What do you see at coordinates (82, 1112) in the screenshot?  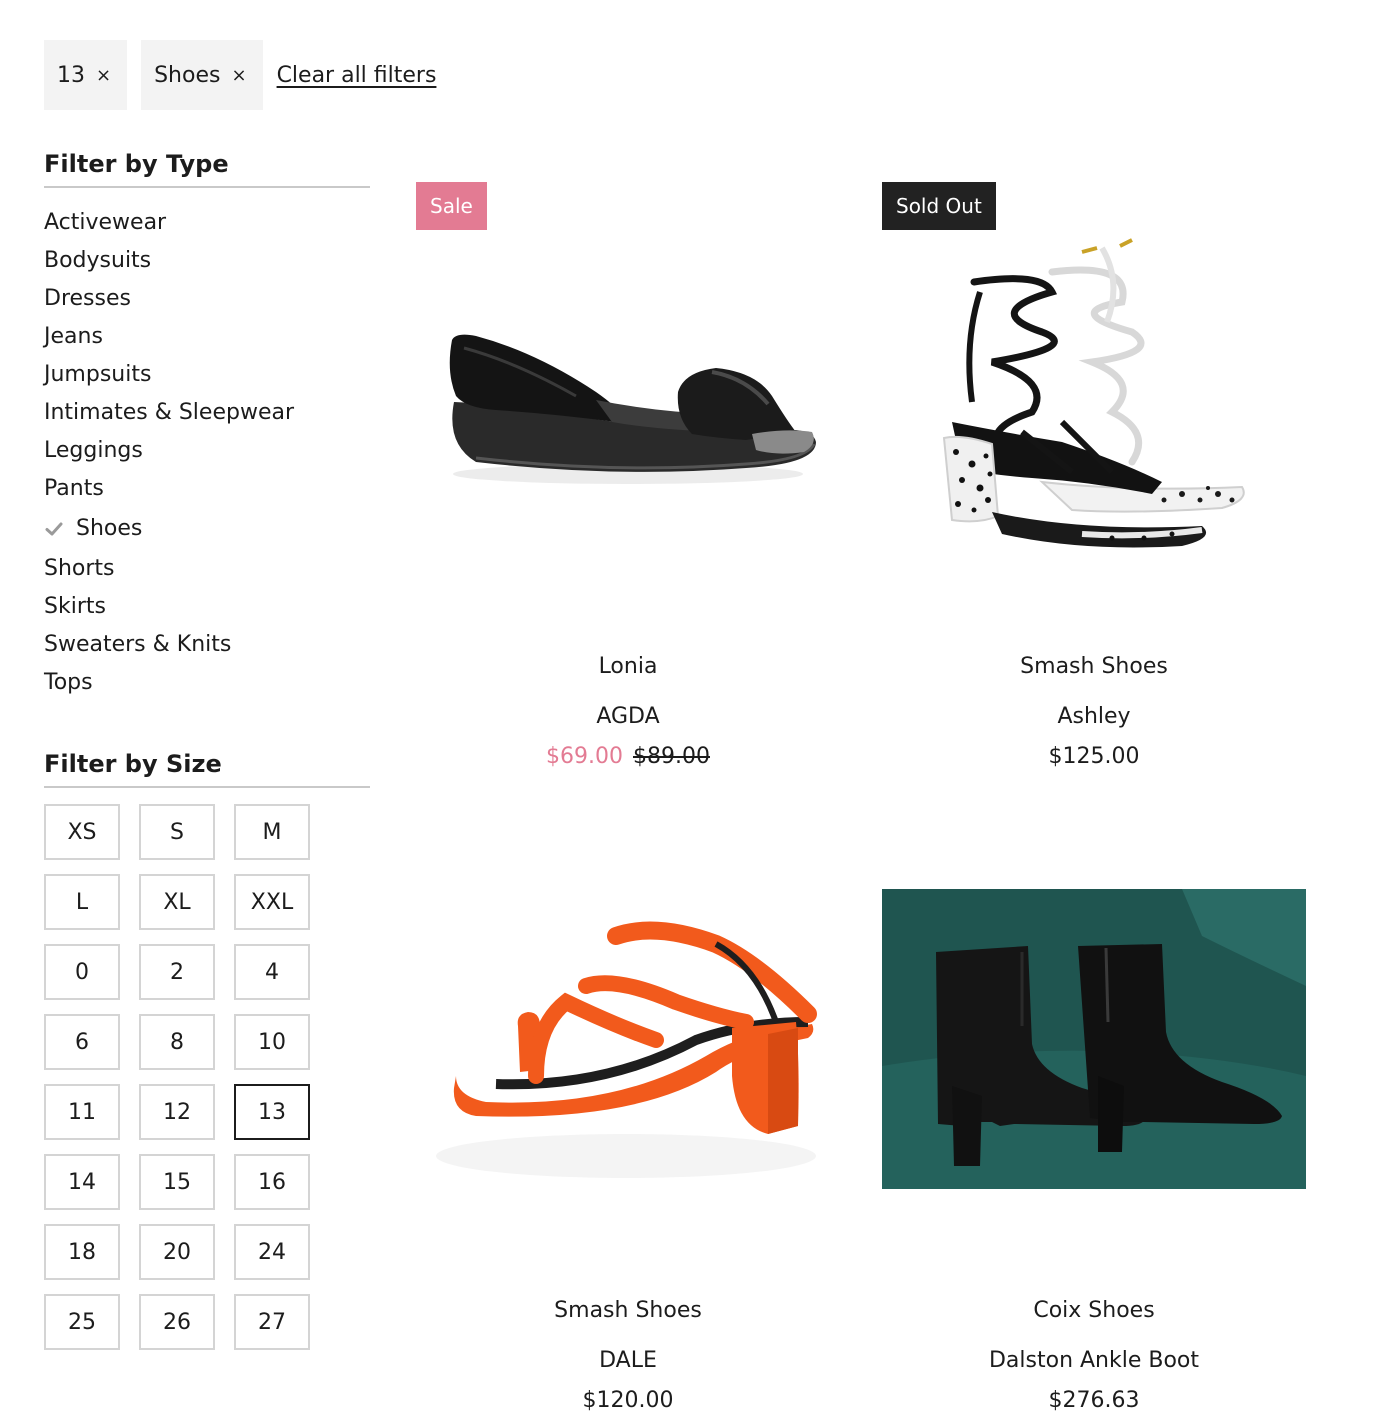 I see `size-option: 11` at bounding box center [82, 1112].